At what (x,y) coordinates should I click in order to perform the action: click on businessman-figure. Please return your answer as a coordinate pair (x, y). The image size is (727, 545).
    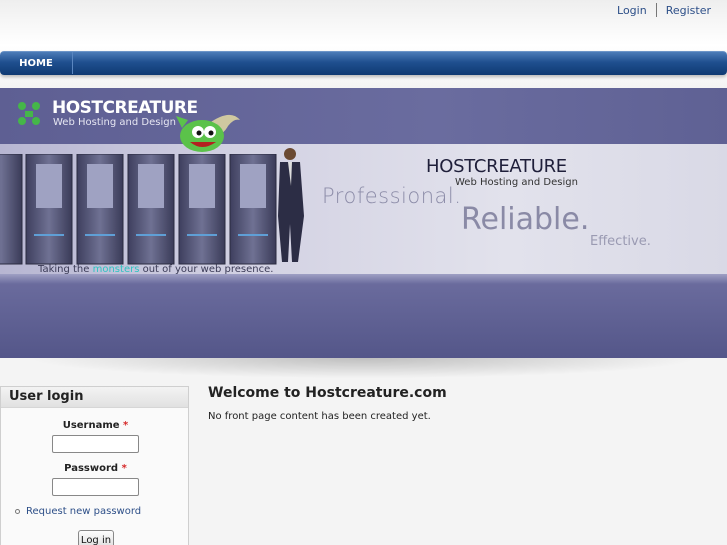
    Looking at the image, I should click on (291, 205).